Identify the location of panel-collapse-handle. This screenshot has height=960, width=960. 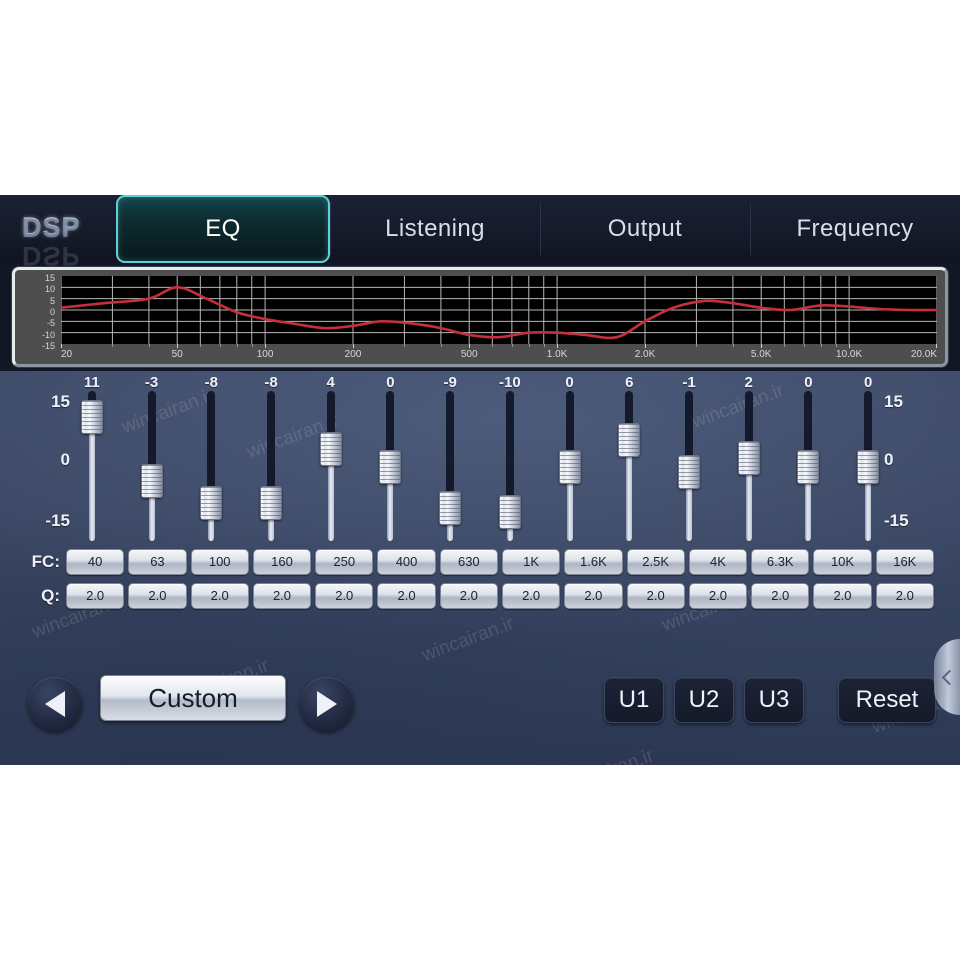
(947, 677).